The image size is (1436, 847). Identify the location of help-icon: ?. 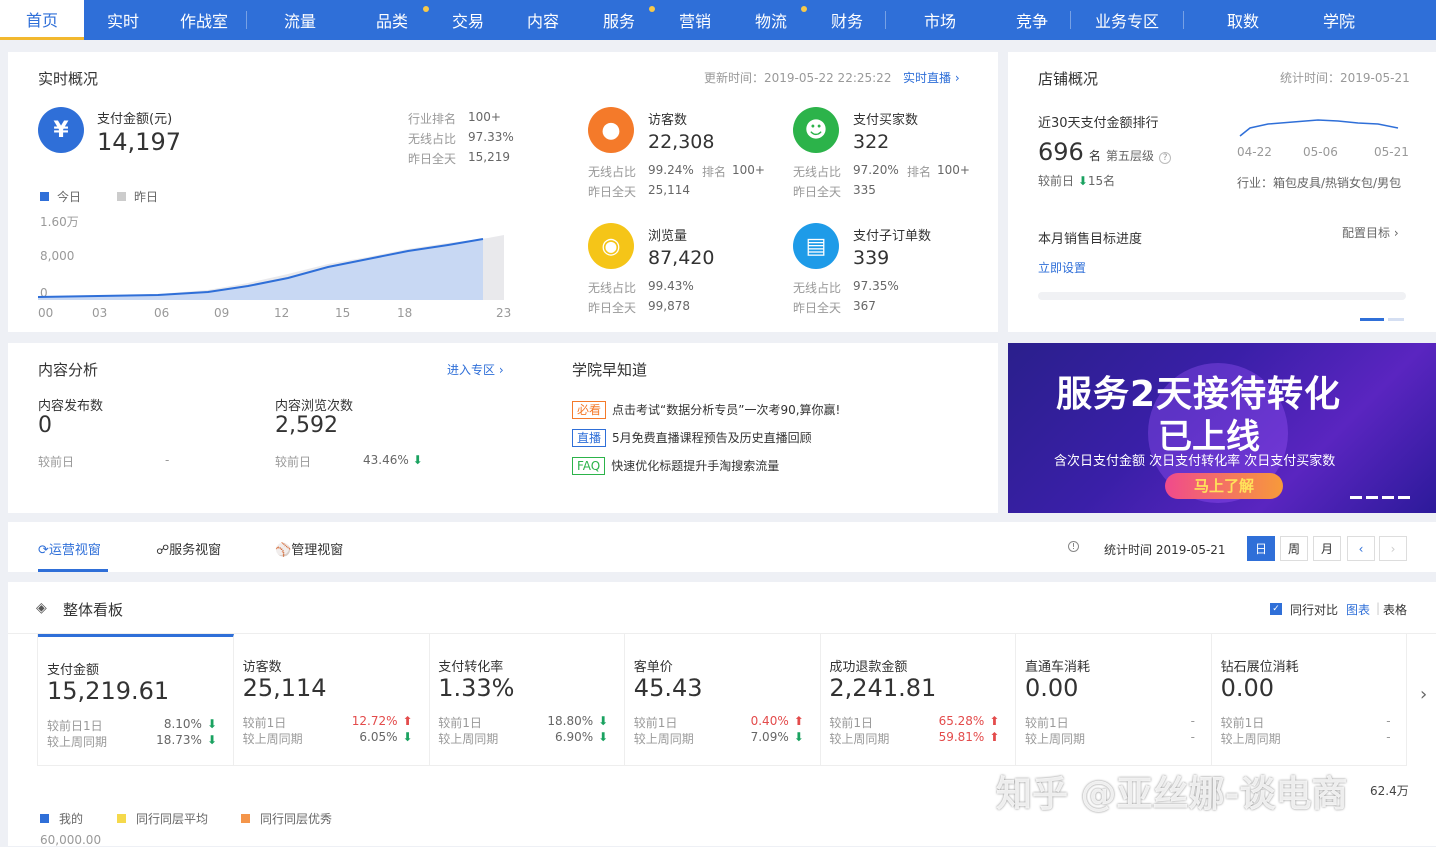
(1165, 158).